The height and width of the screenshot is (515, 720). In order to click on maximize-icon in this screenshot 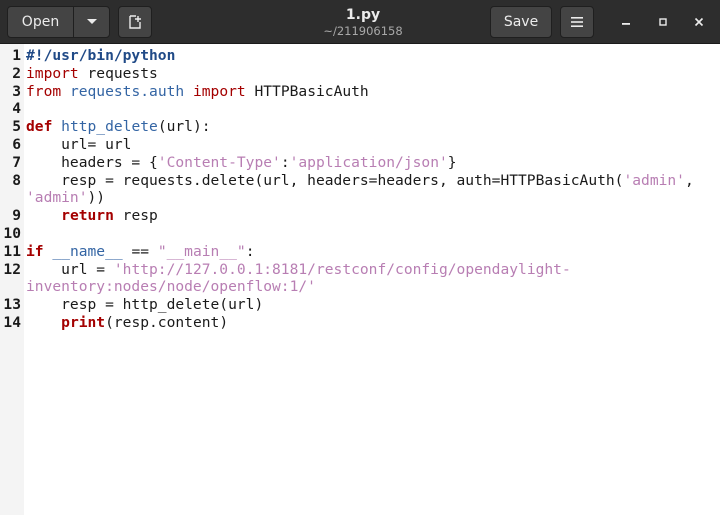, I will do `click(663, 22)`.